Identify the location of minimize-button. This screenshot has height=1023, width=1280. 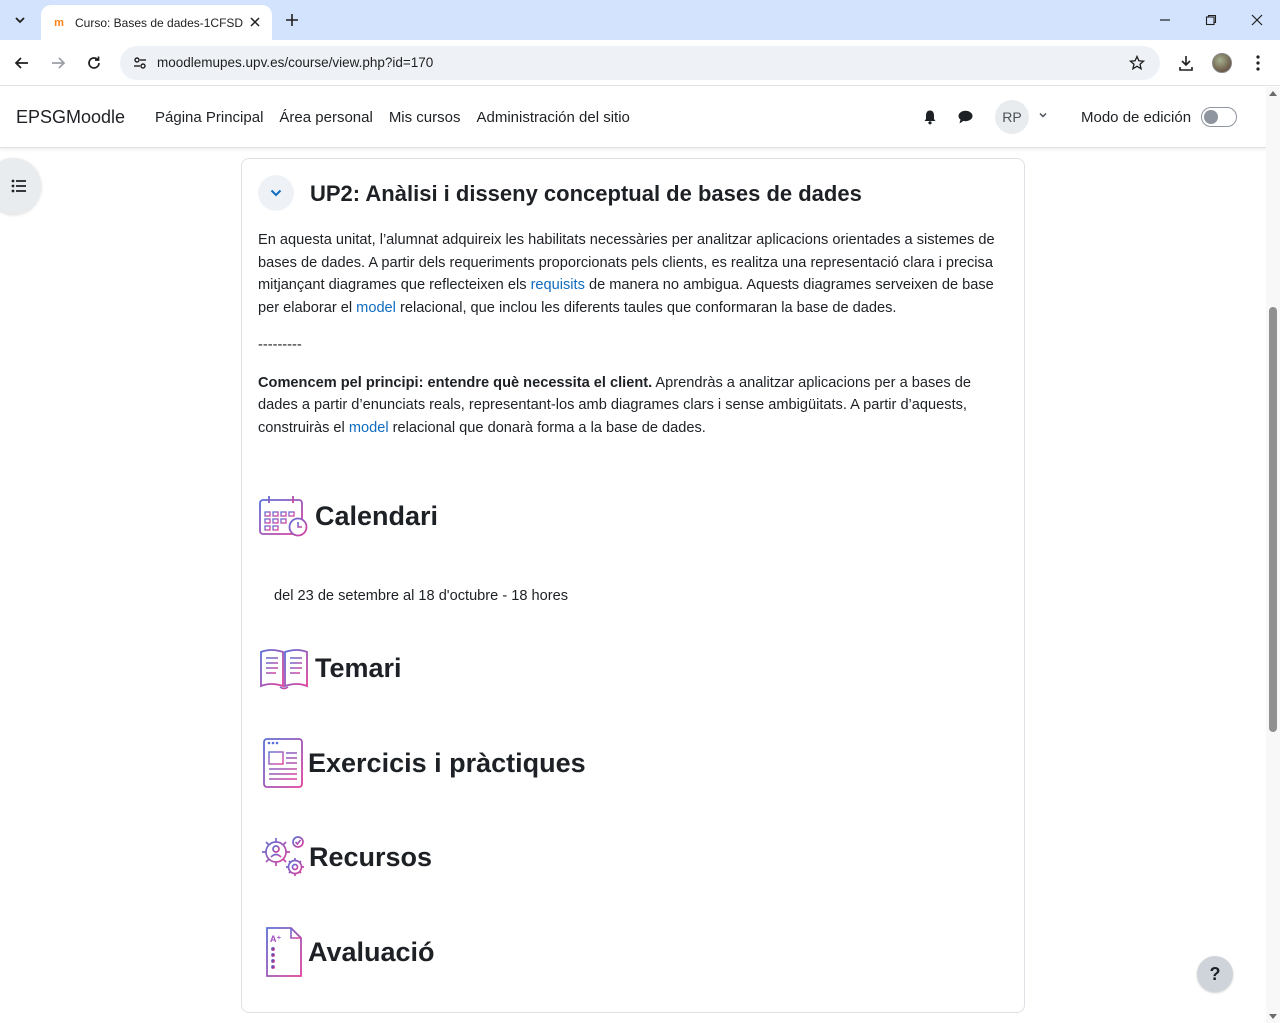
(1165, 20).